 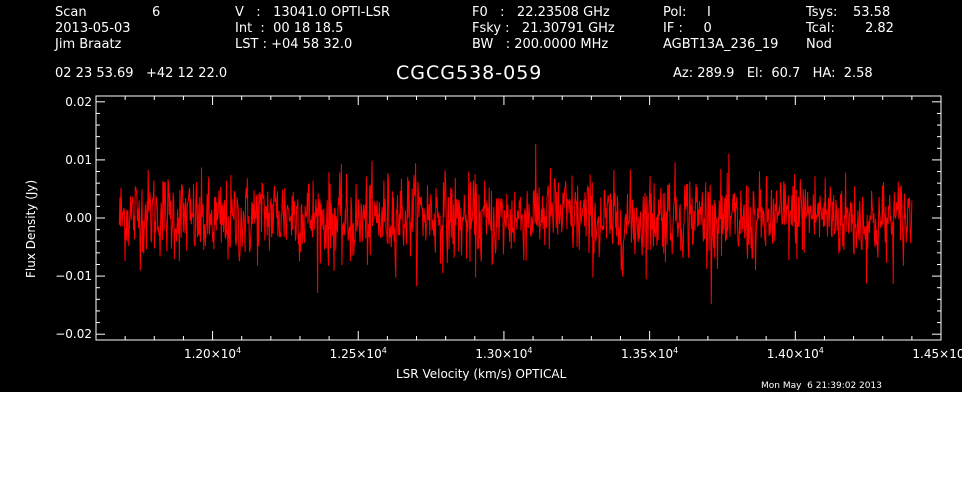 I want to click on y-axis-title: Flux Density (Jy), so click(x=31, y=229).